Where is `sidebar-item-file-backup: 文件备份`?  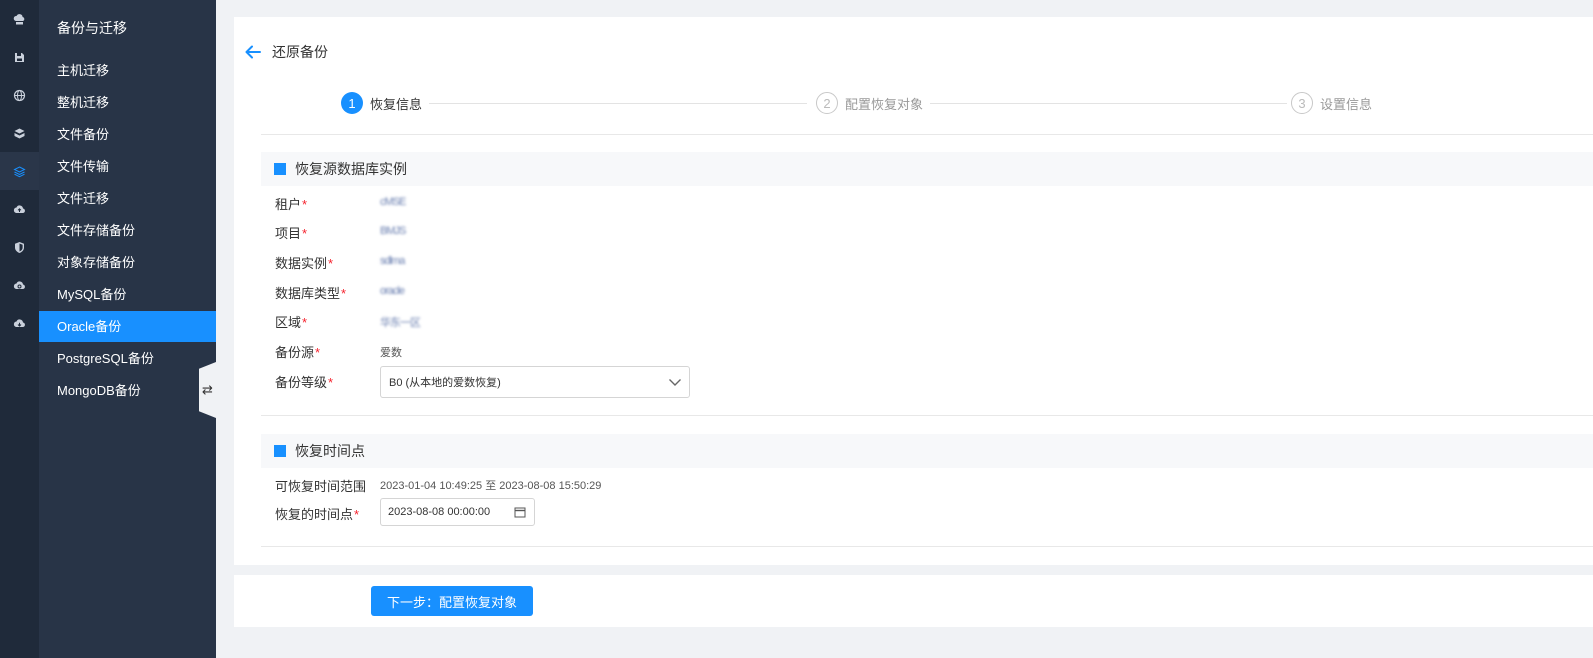 sidebar-item-file-backup: 文件备份 is located at coordinates (127, 134).